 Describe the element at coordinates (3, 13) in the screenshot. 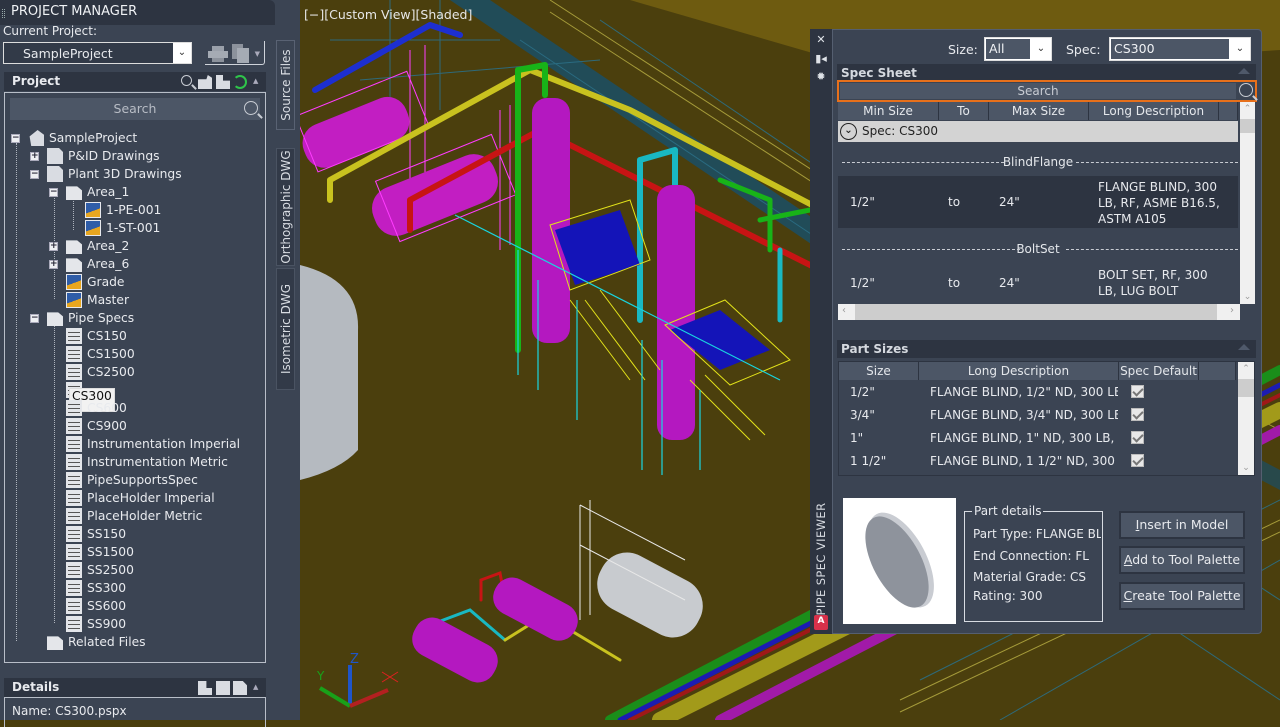

I see `grip-icon` at that location.